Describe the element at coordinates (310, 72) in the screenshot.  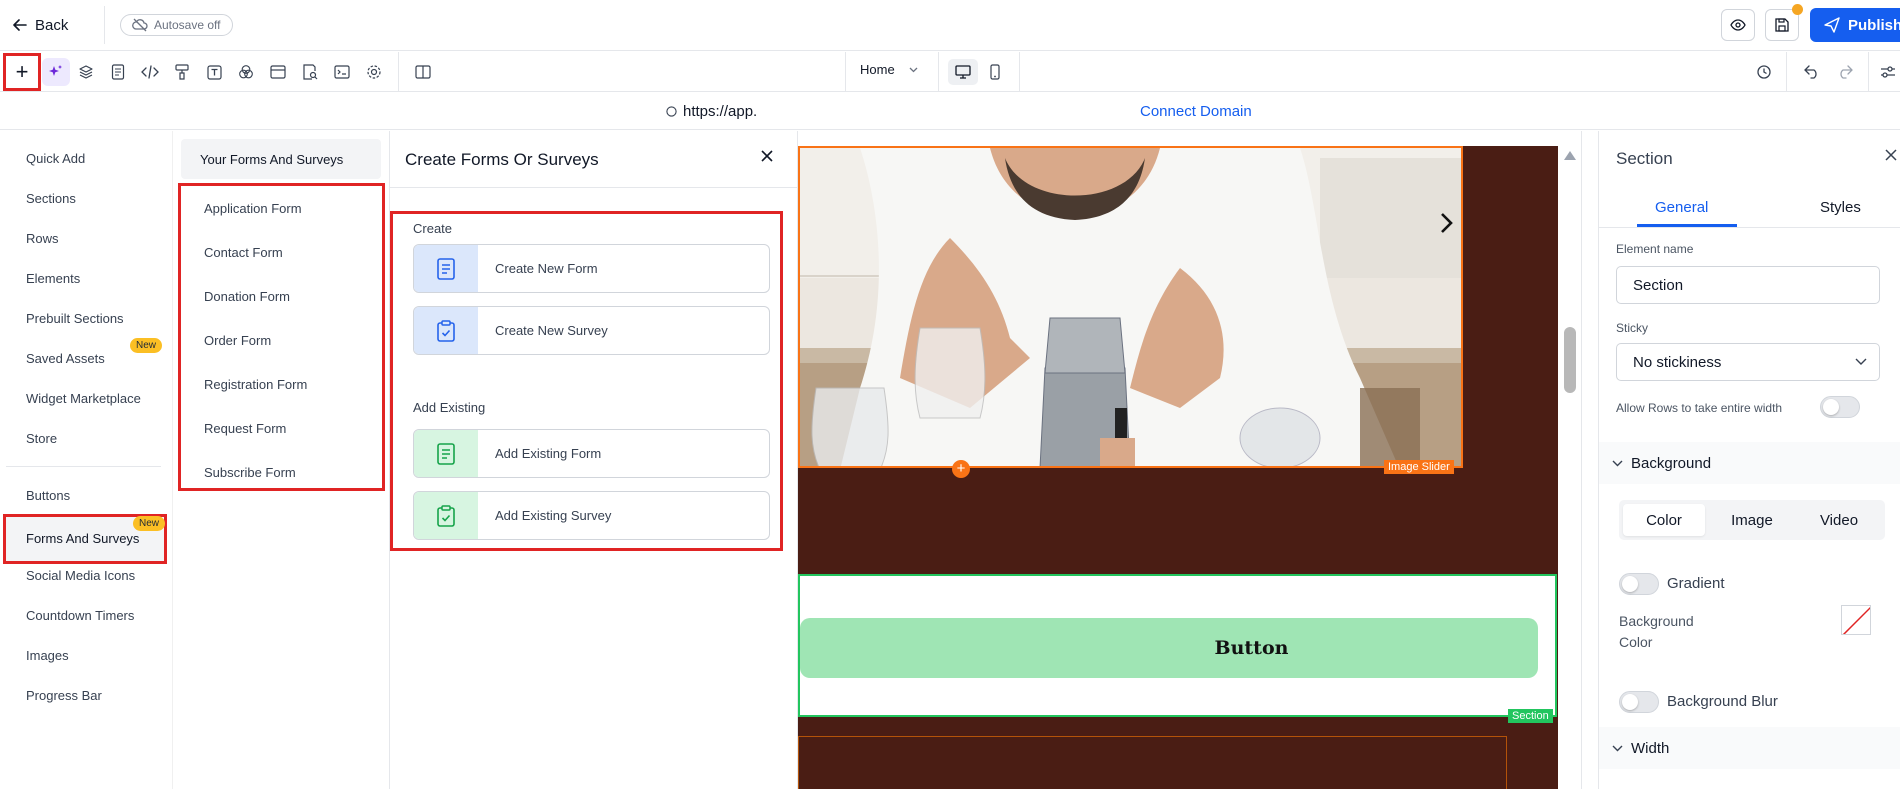
I see `seo-button` at that location.